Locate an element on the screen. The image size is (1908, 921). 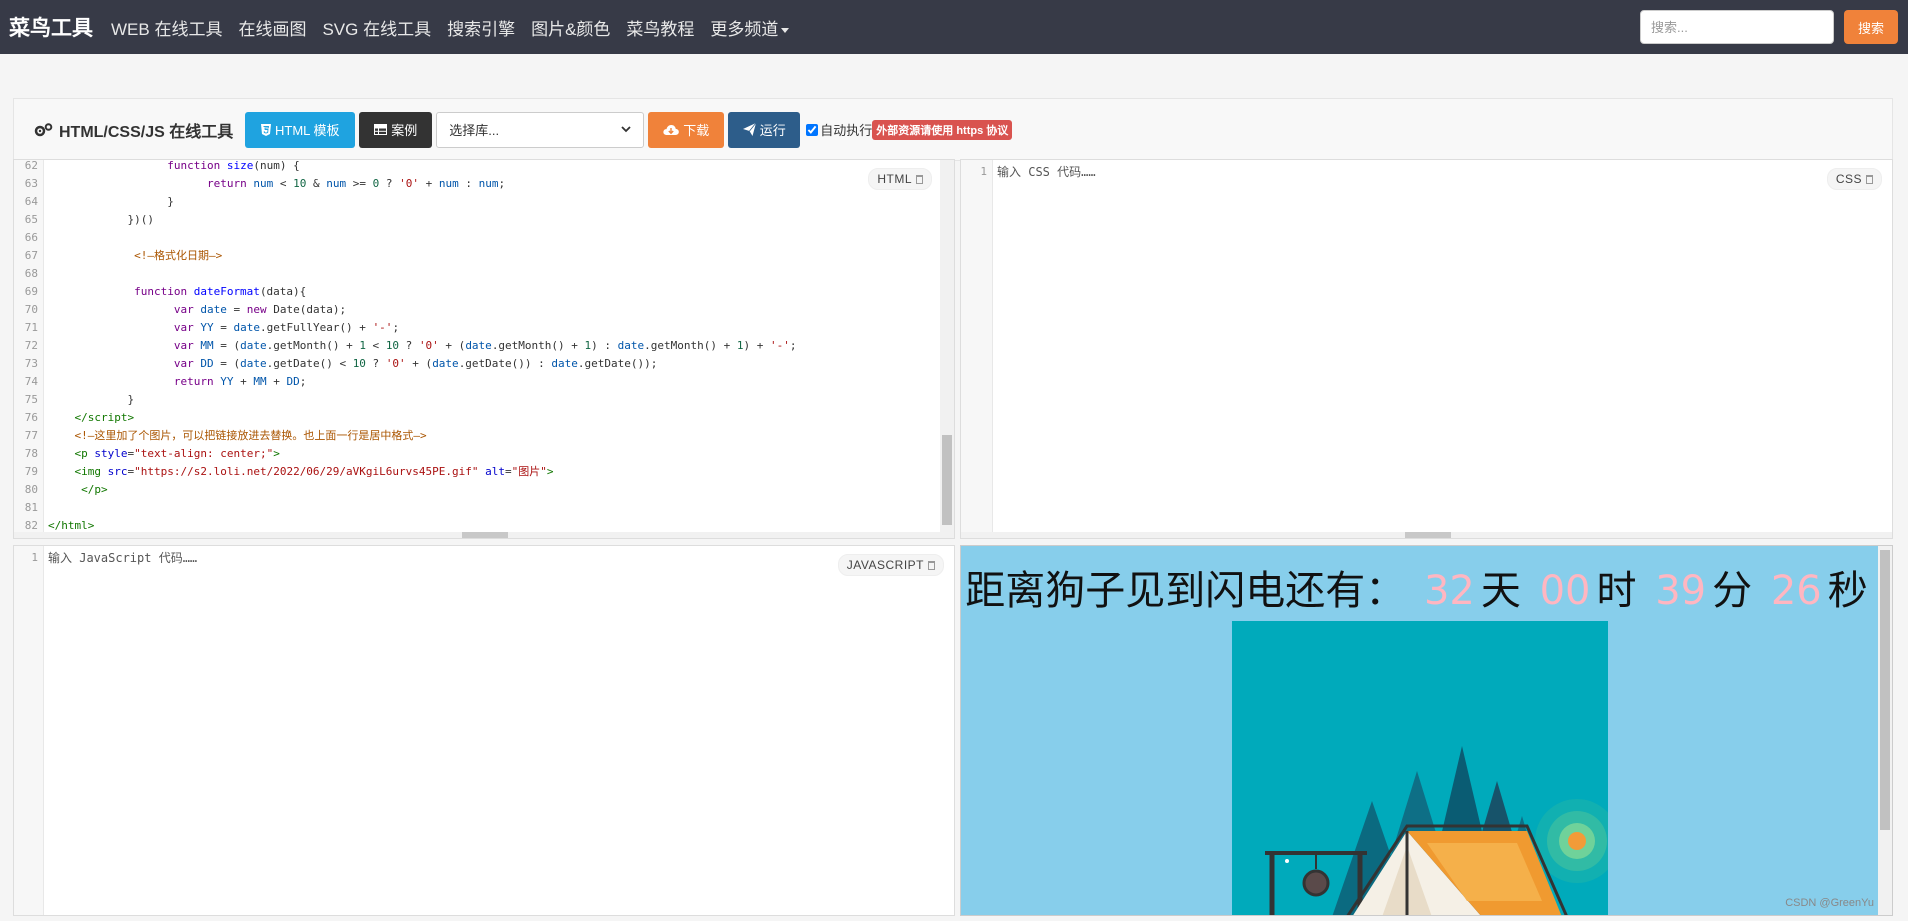
auto-run-toggle: 自动执行 is located at coordinates (839, 129).